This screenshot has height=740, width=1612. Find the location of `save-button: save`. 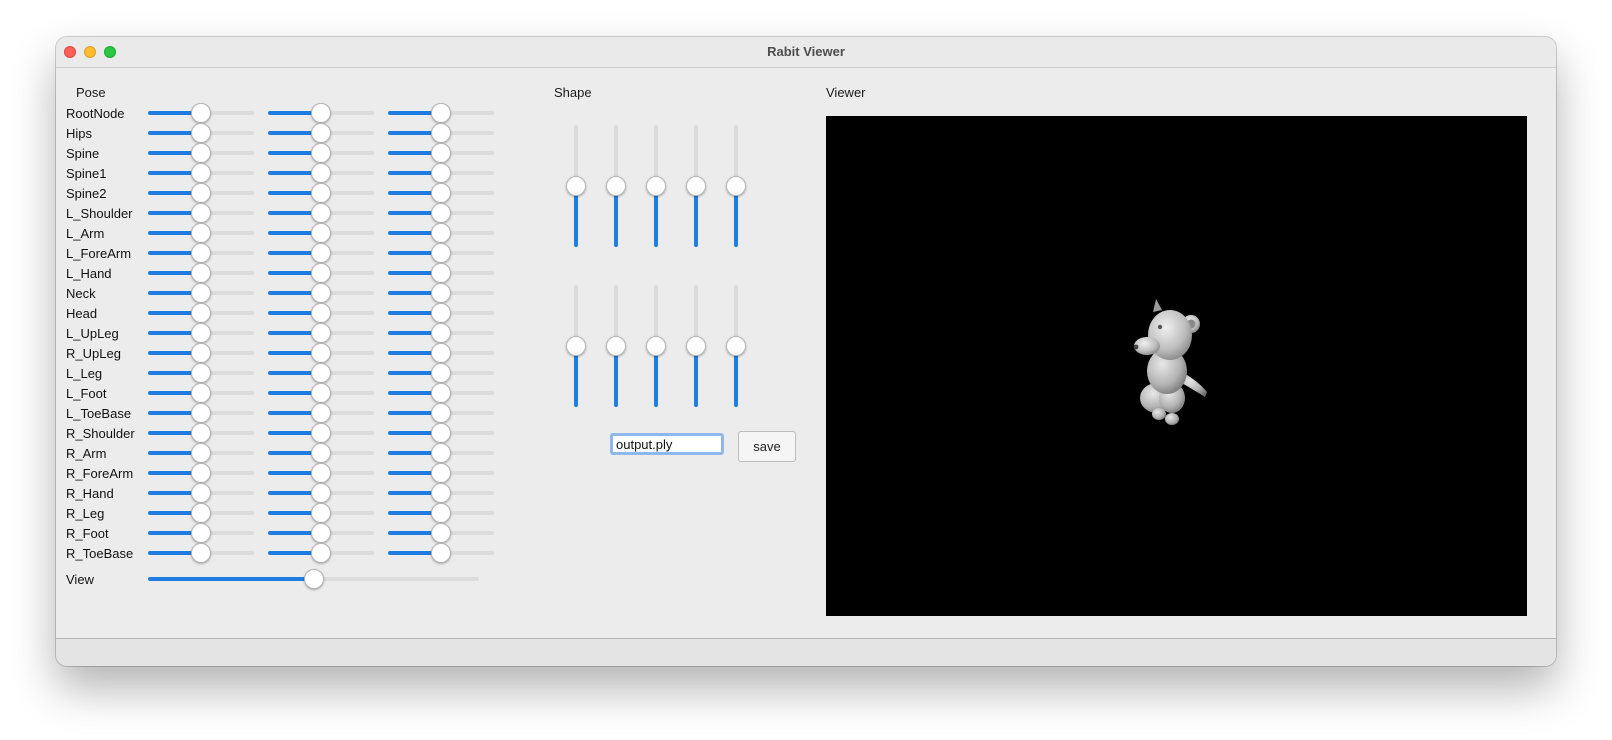

save-button: save is located at coordinates (767, 446).